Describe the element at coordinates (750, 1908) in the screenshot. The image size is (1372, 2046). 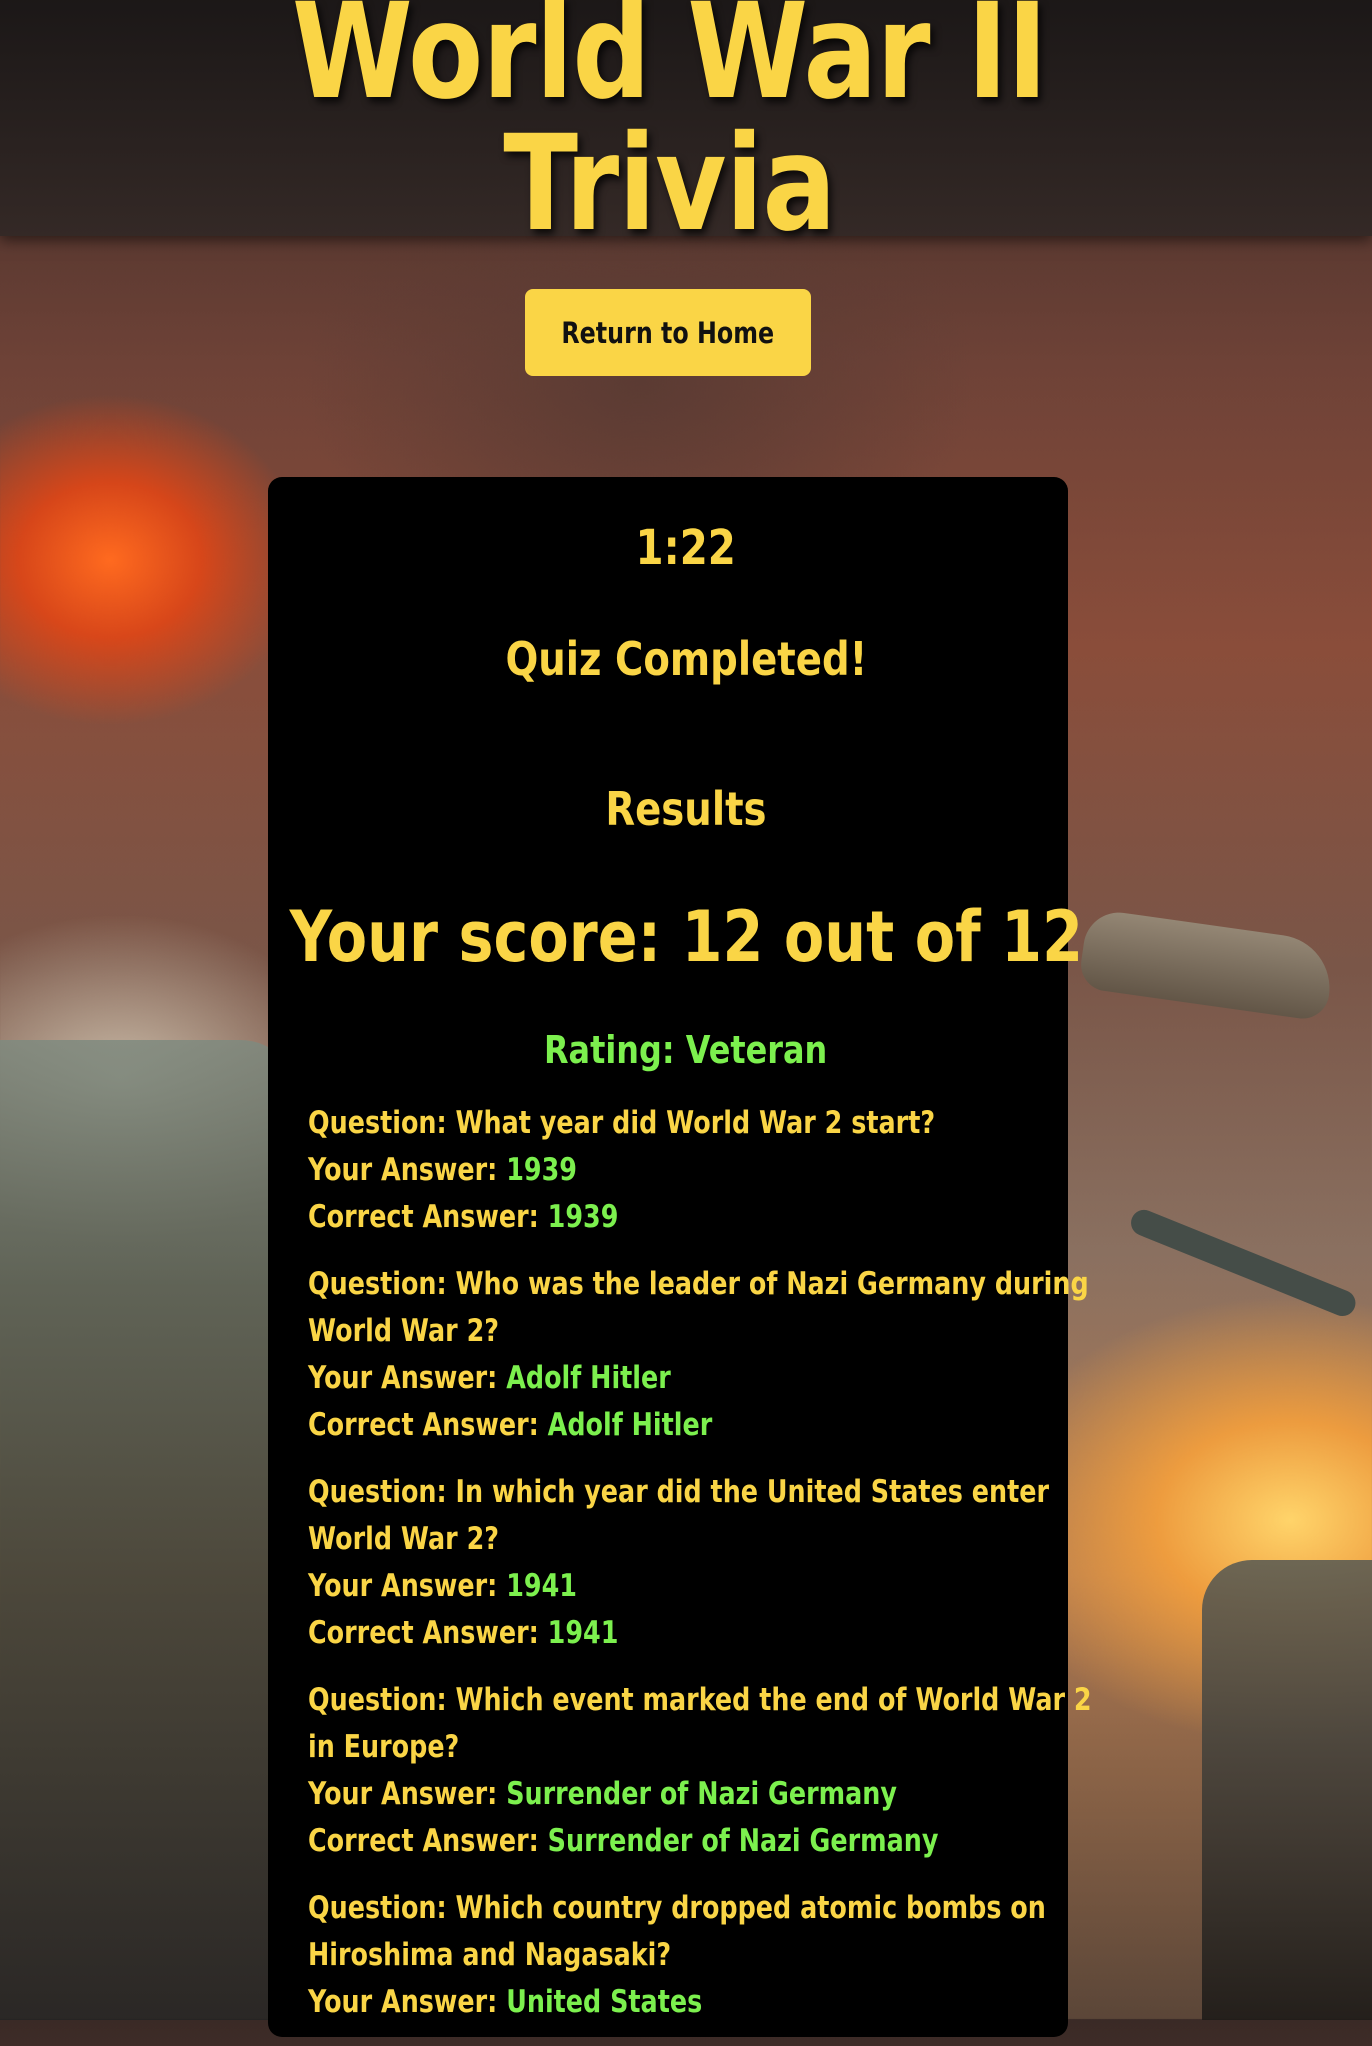
I see `question-text: Which country dropped atomic bombs on` at that location.